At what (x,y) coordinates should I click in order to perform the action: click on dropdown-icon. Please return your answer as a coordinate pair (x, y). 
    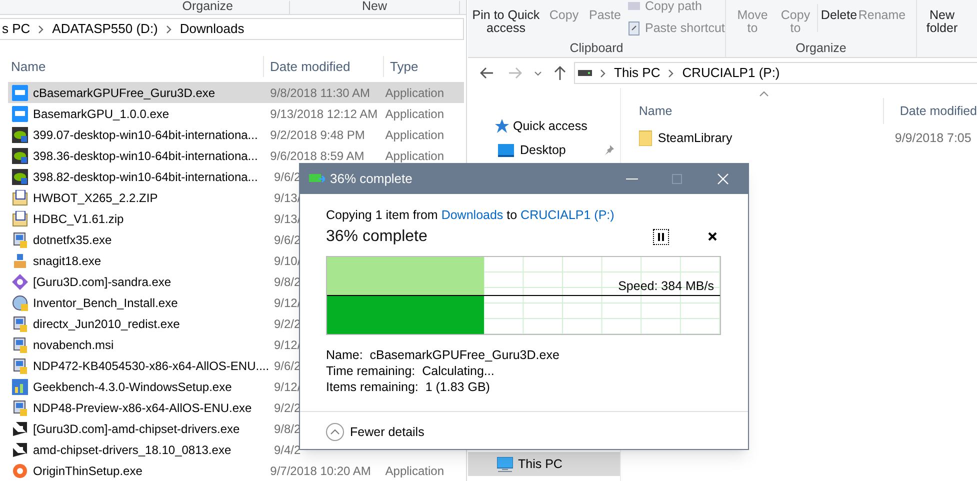
    Looking at the image, I should click on (538, 73).